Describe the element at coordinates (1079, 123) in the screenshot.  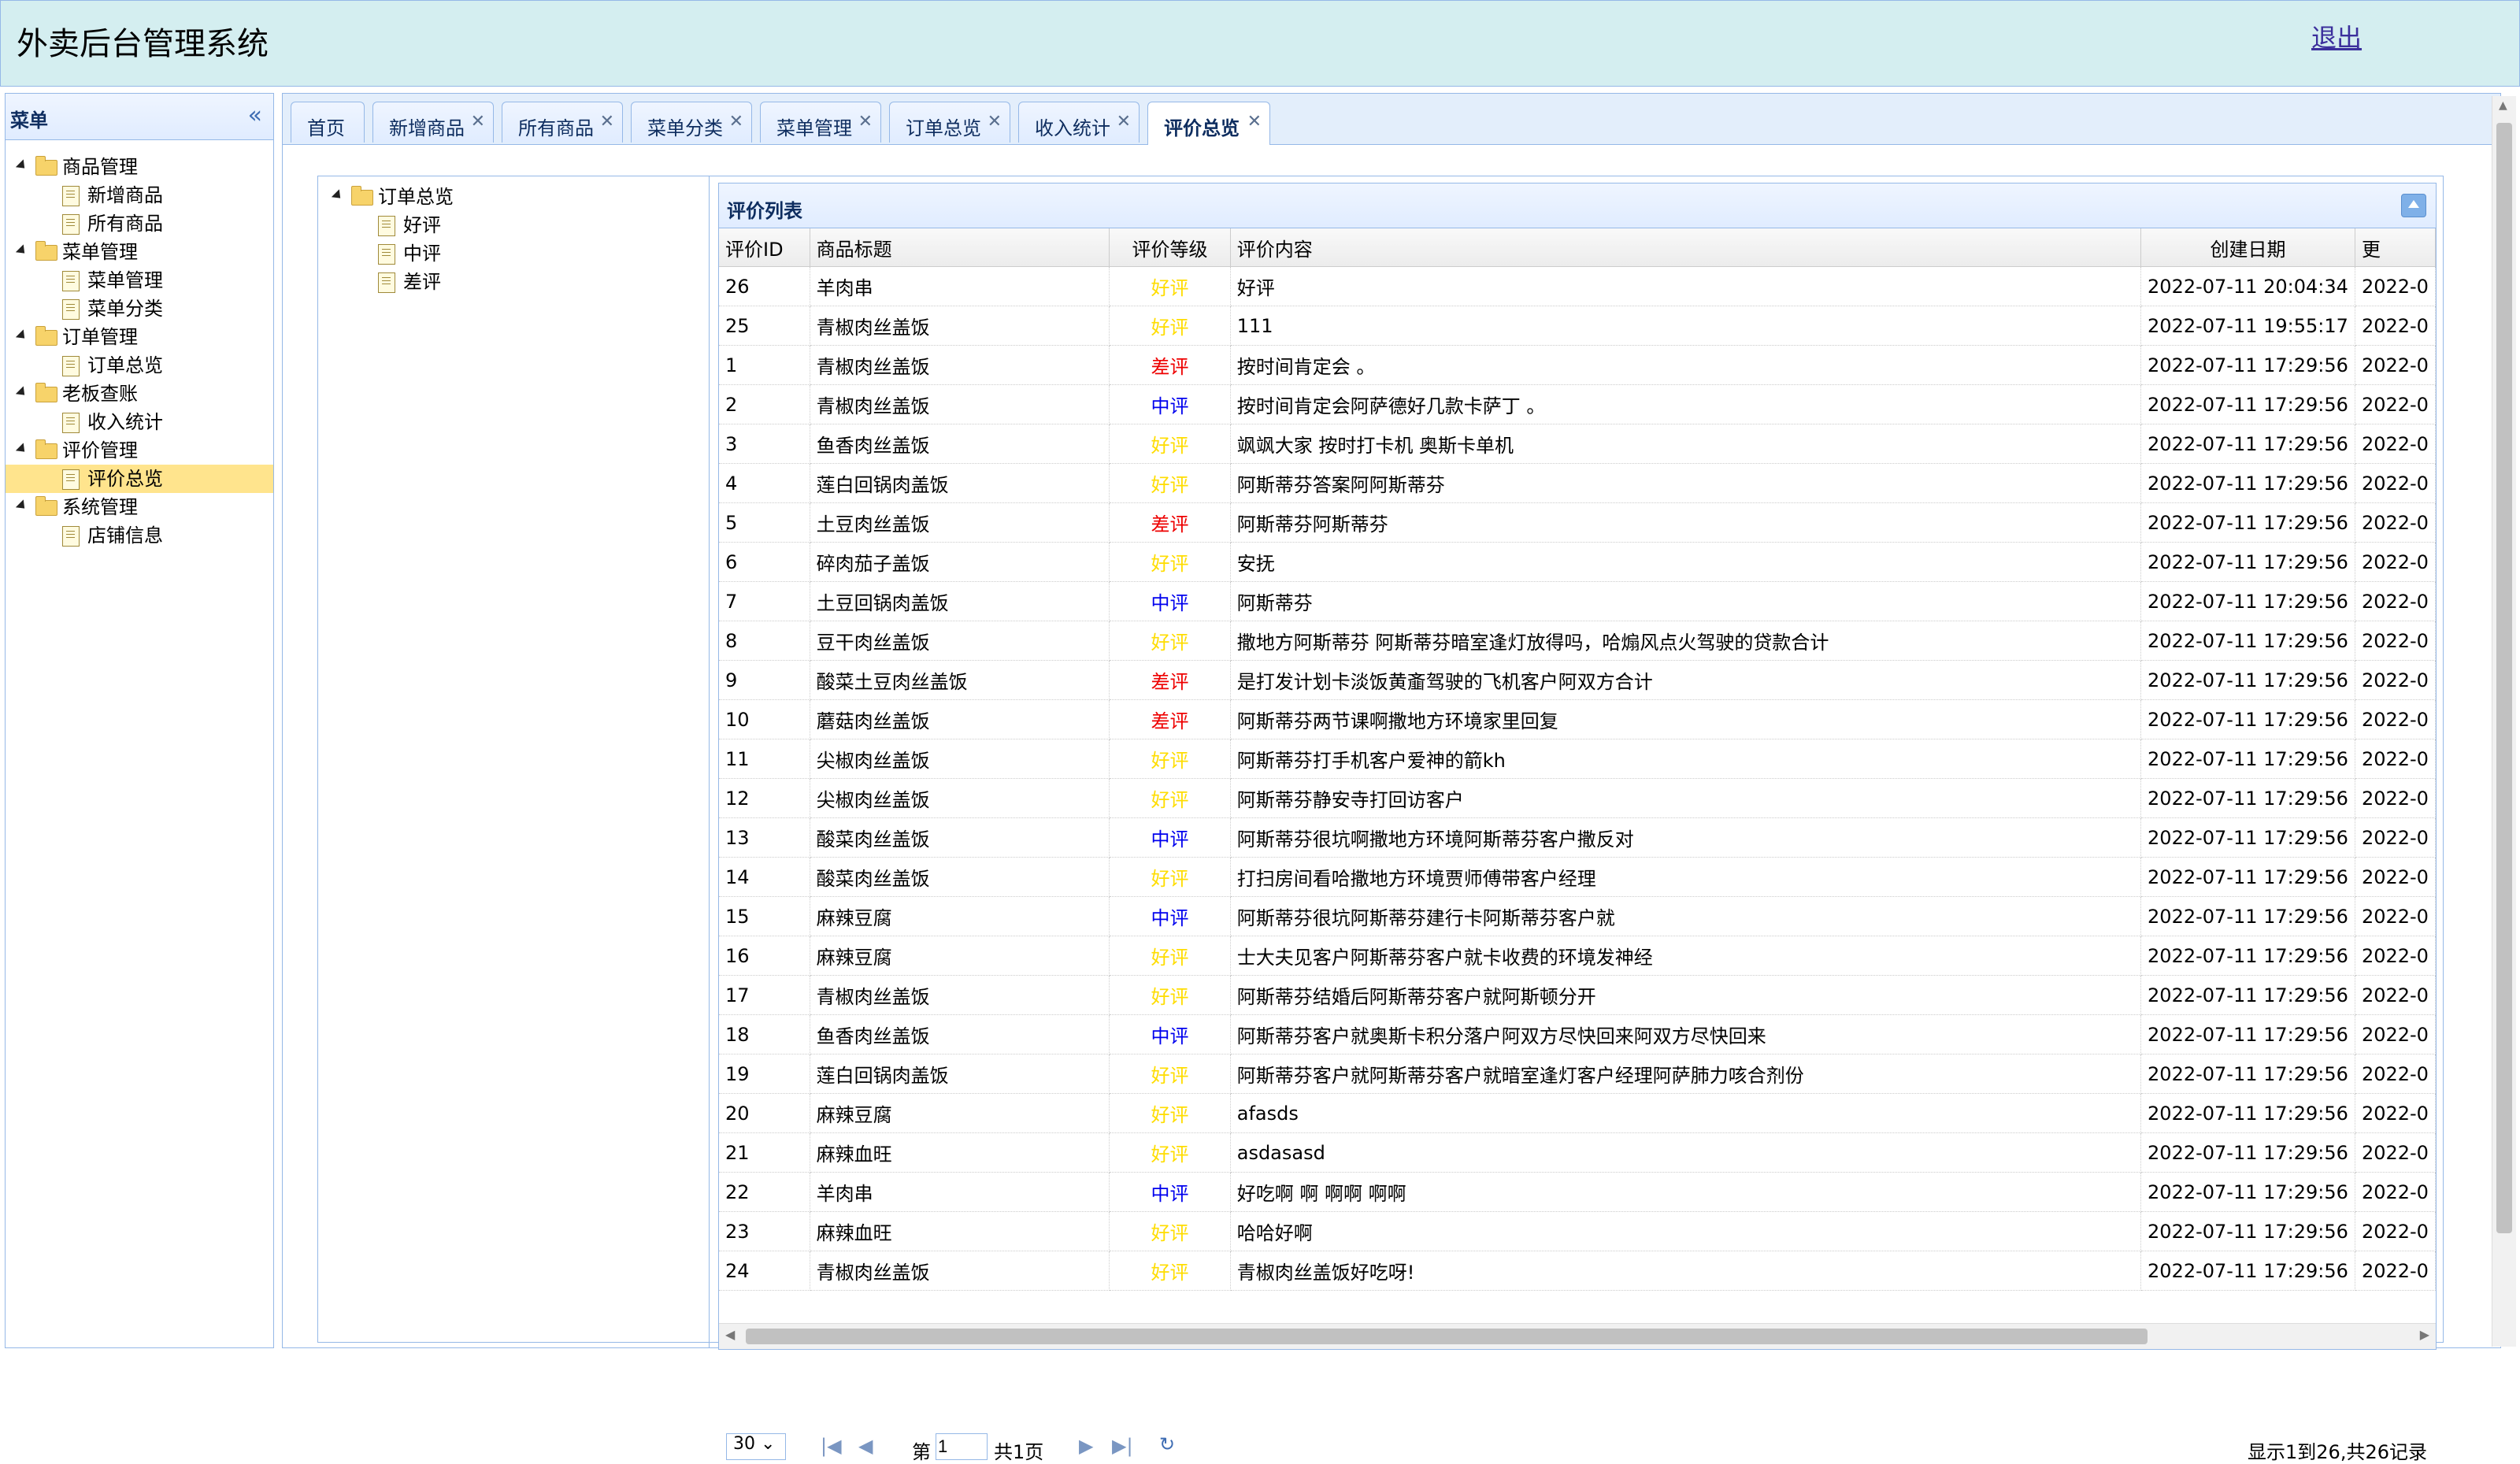
I see `tab-6: 收入统计 ✕` at that location.